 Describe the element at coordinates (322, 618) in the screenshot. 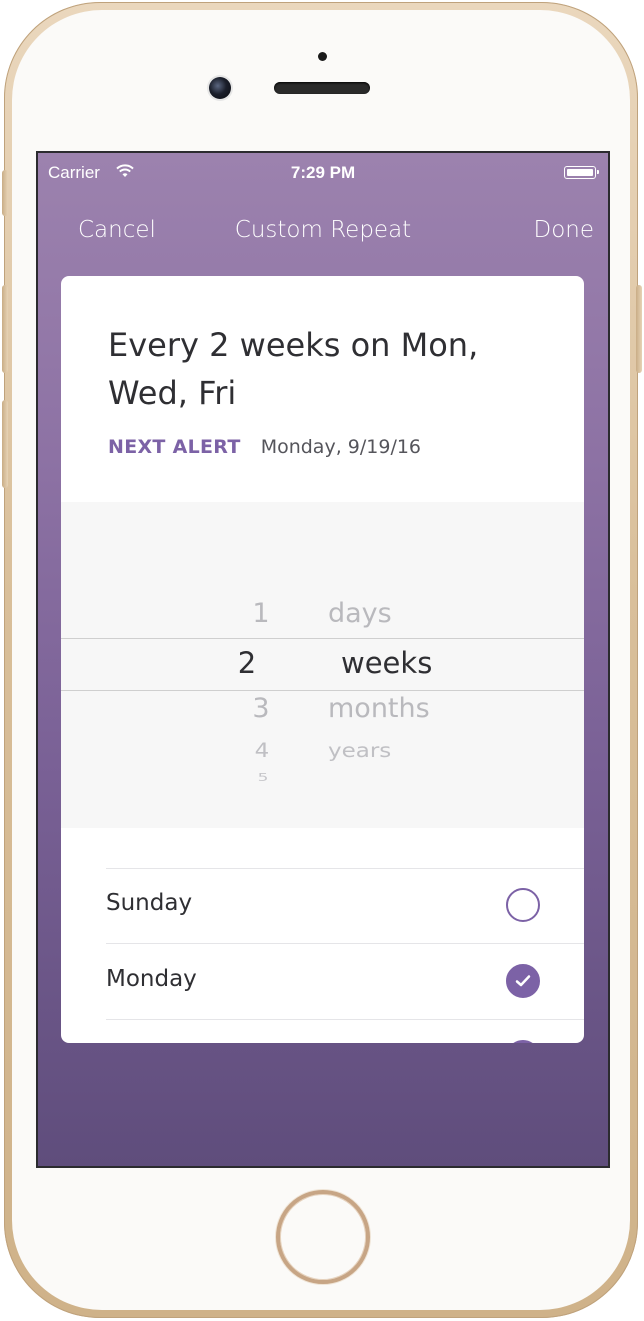

I see `picker-row: 1 days` at that location.